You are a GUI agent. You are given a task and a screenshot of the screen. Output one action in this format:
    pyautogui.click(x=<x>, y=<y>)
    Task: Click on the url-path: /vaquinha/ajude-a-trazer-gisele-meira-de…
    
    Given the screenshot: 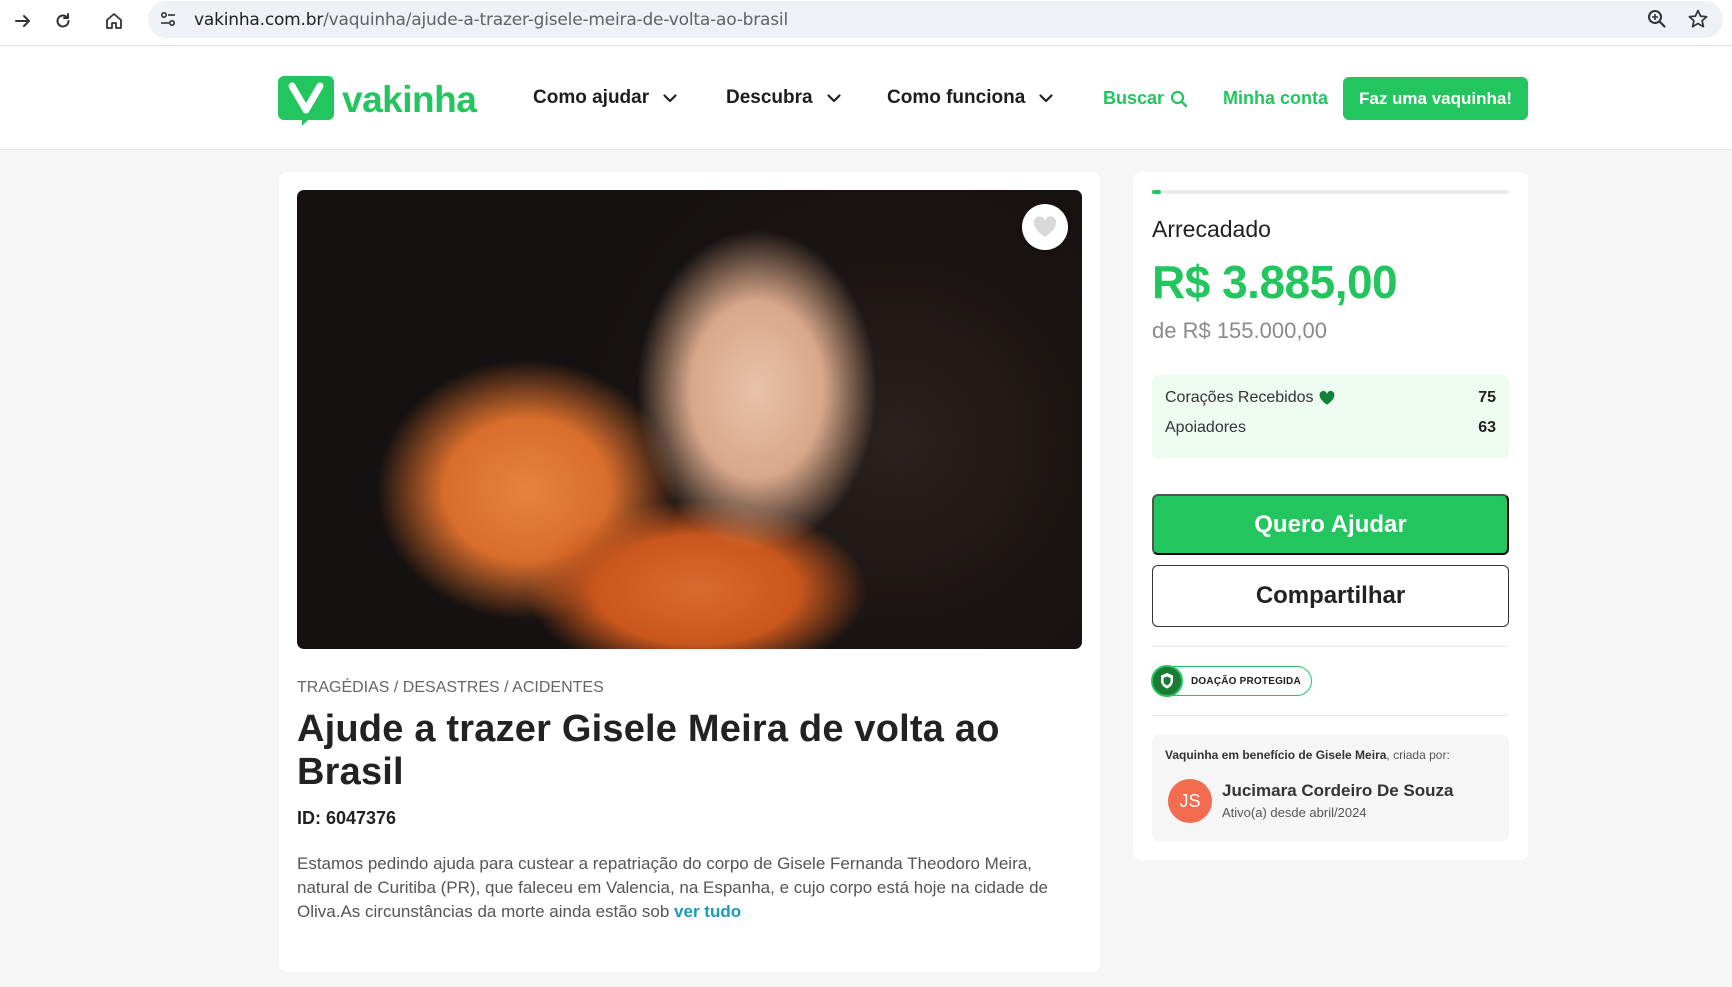 What is the action you would take?
    pyautogui.click(x=555, y=20)
    